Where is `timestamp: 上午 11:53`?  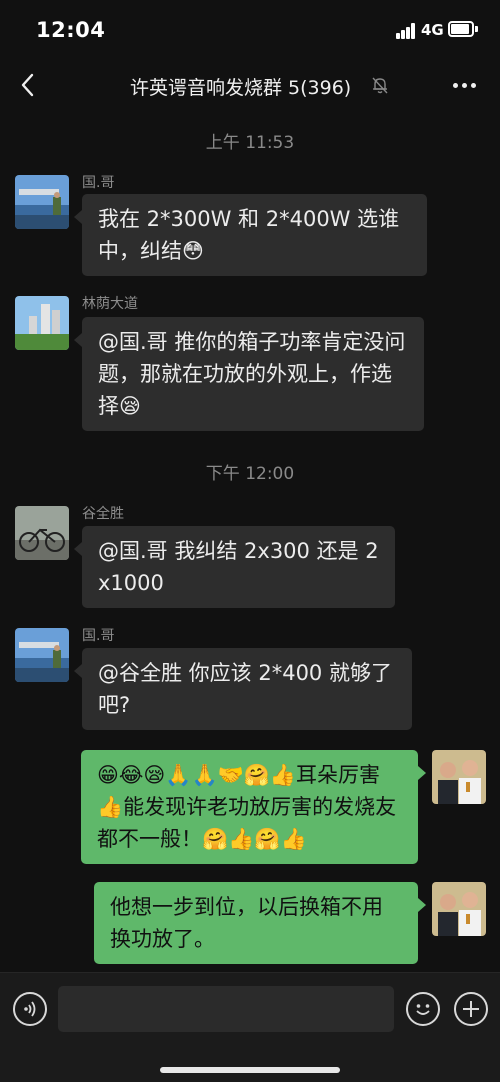
timestamp: 上午 11:53 is located at coordinates (250, 143).